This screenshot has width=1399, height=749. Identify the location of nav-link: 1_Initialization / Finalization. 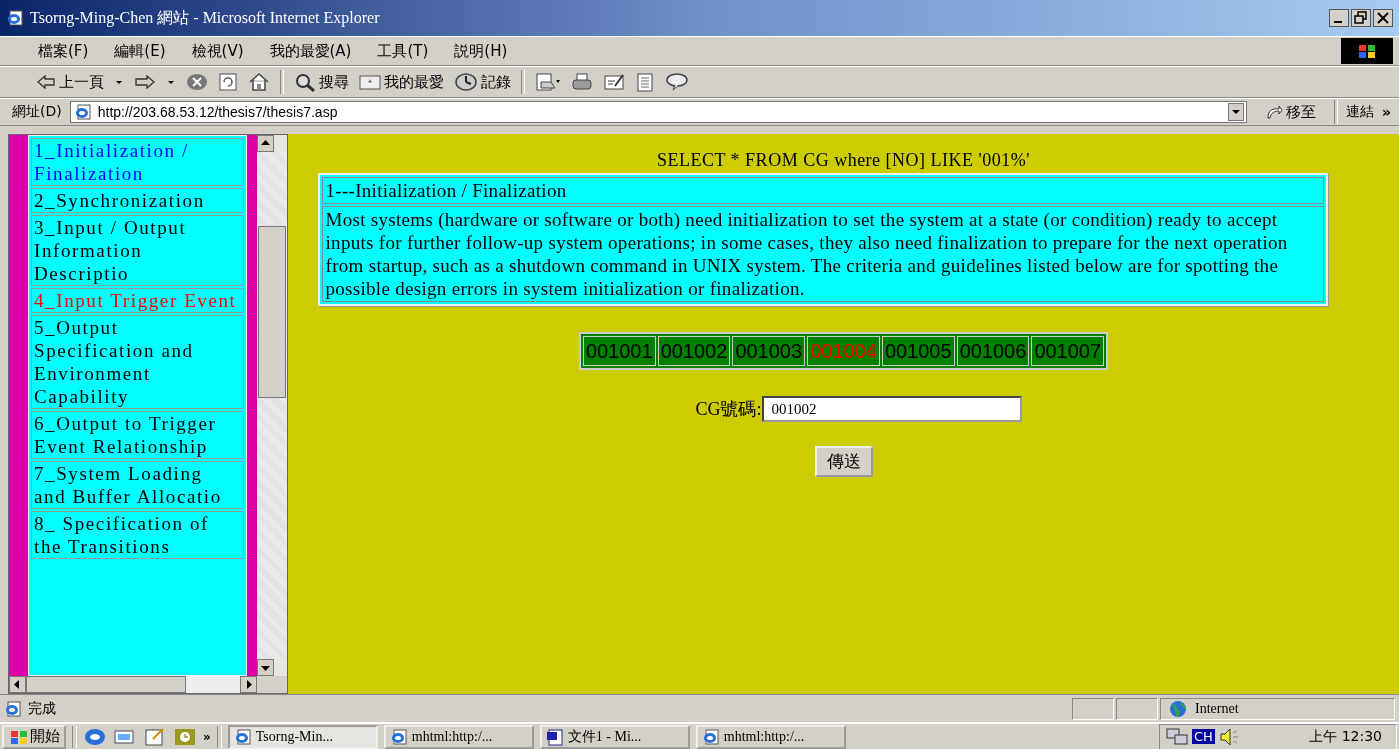
(137, 162).